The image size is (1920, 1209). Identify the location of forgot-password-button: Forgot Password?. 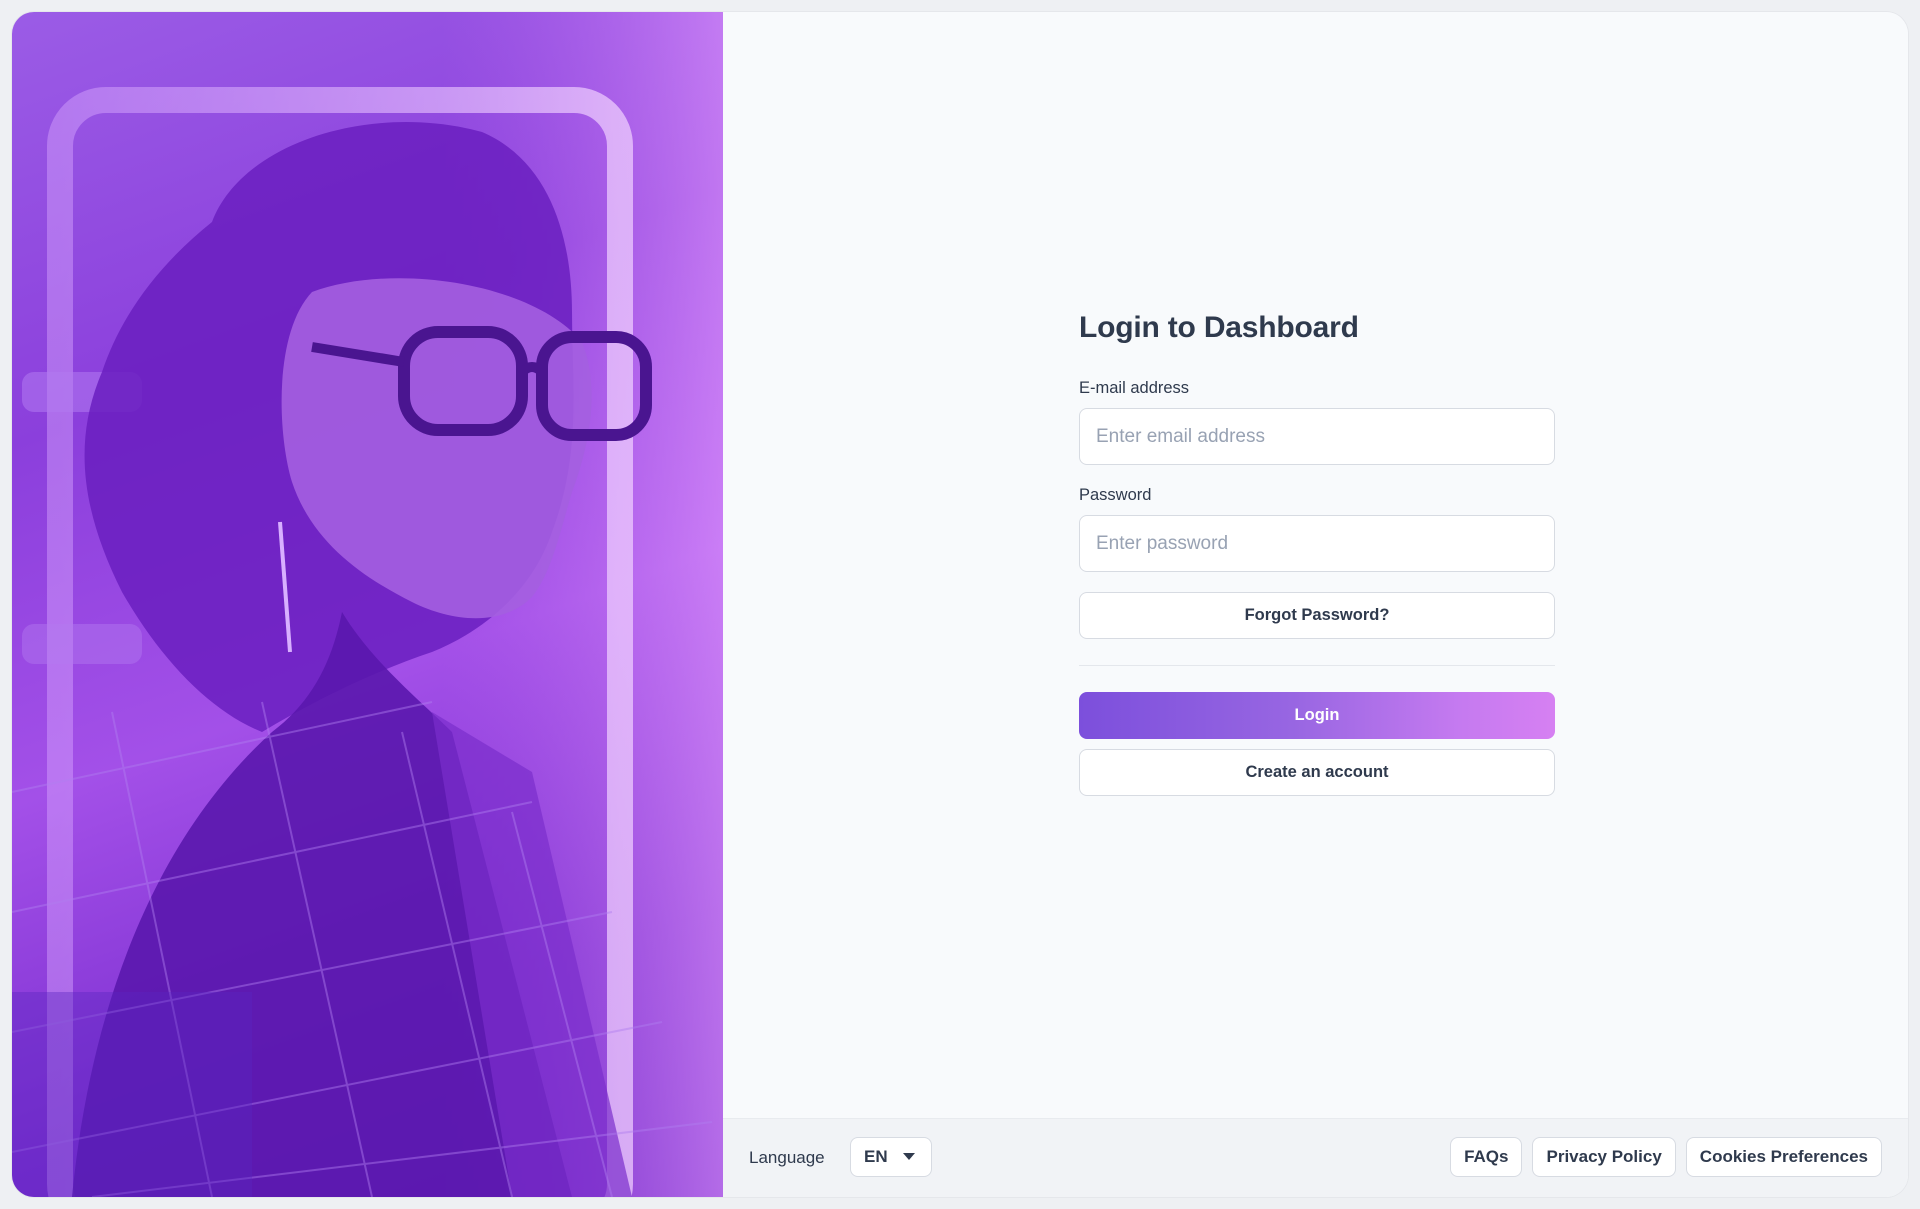
(1317, 615).